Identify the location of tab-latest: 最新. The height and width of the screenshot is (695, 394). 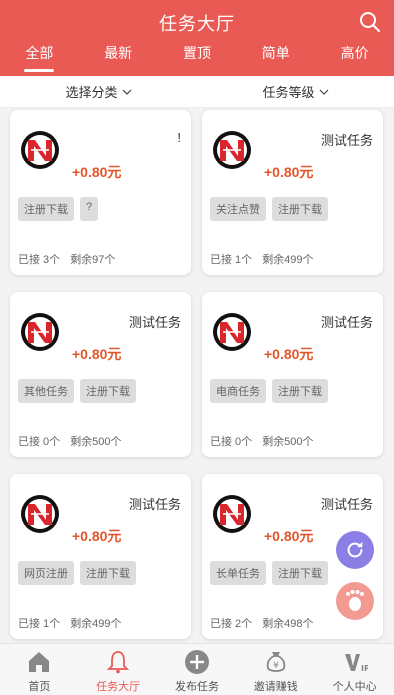
(118, 59).